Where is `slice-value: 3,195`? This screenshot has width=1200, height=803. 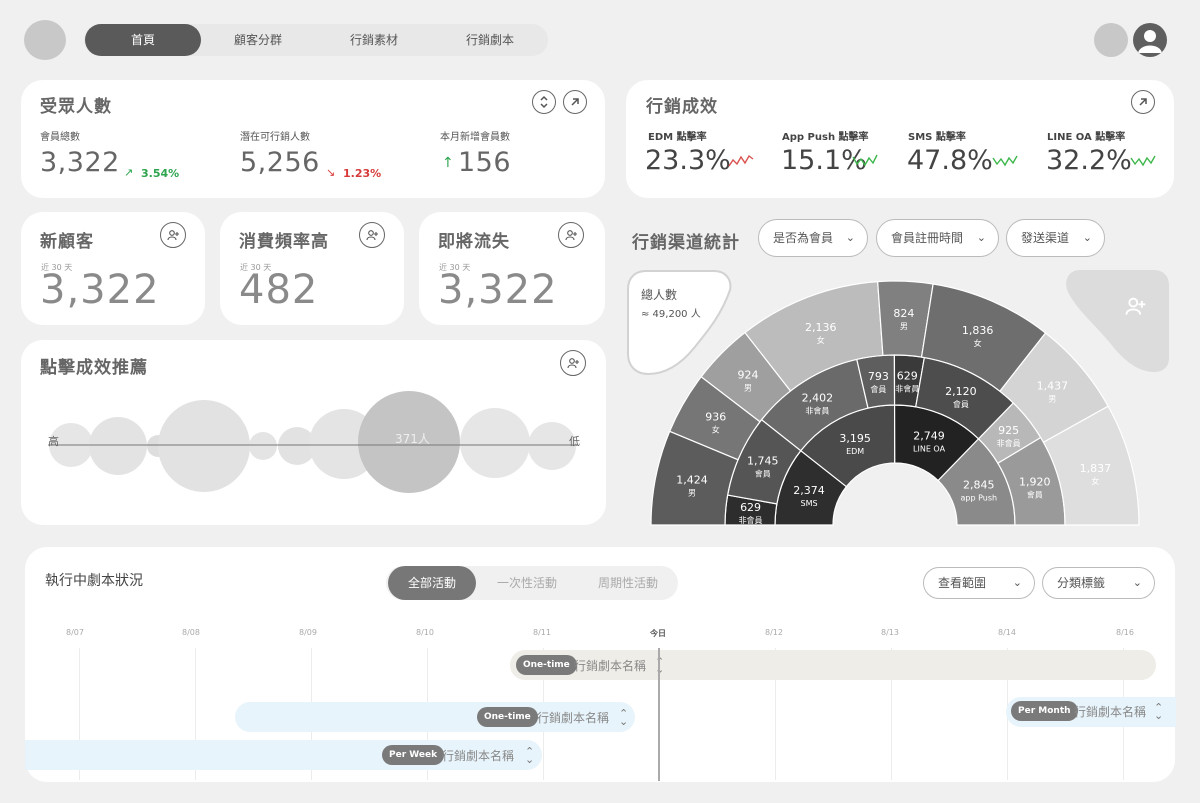 slice-value: 3,195 is located at coordinates (855, 438).